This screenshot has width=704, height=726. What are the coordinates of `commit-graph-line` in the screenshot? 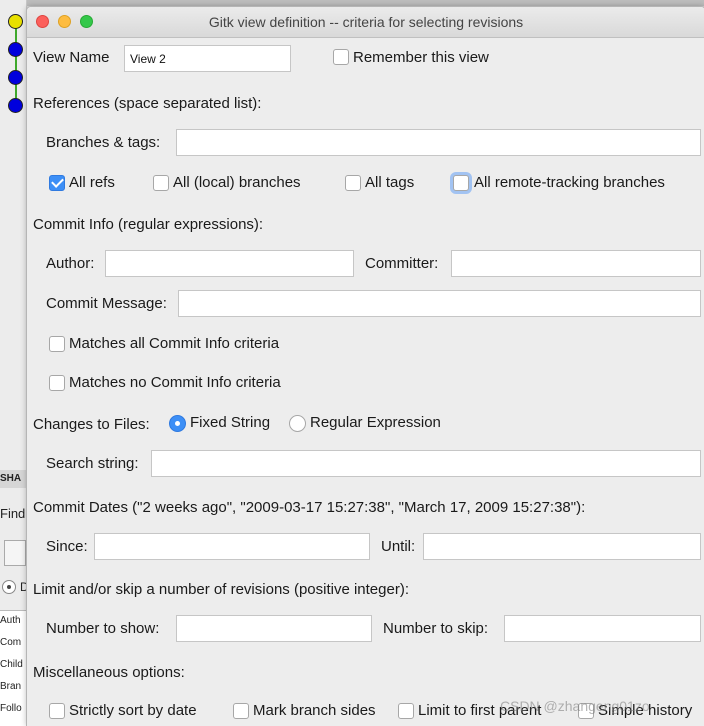 It's located at (16, 65).